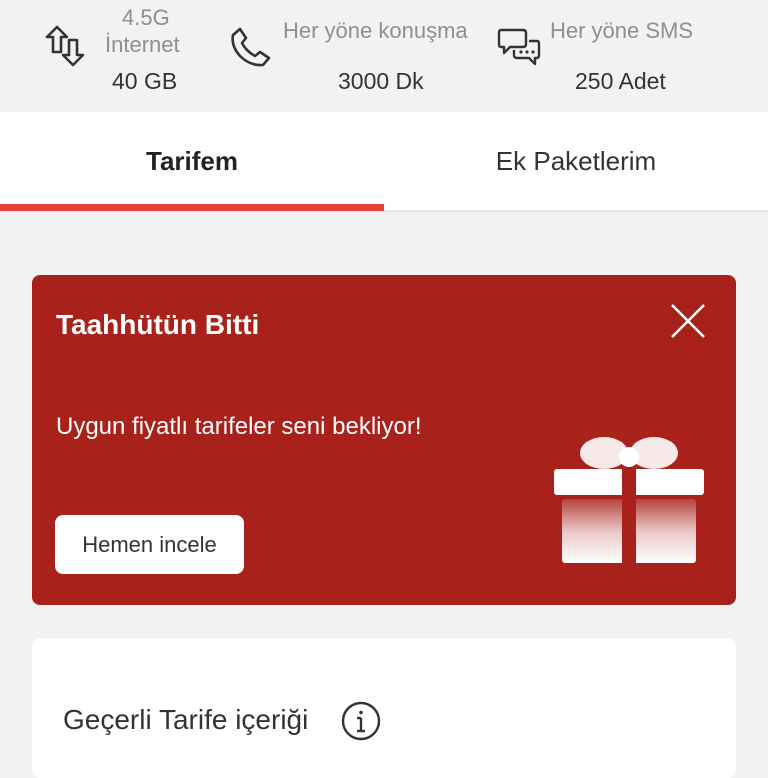  I want to click on voice-value: 3000 Dk, so click(381, 81).